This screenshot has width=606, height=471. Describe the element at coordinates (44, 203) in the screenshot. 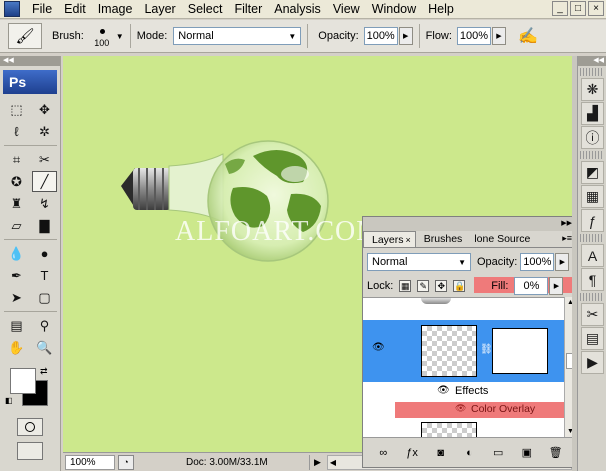

I see `history-brush-tool: ↯` at that location.